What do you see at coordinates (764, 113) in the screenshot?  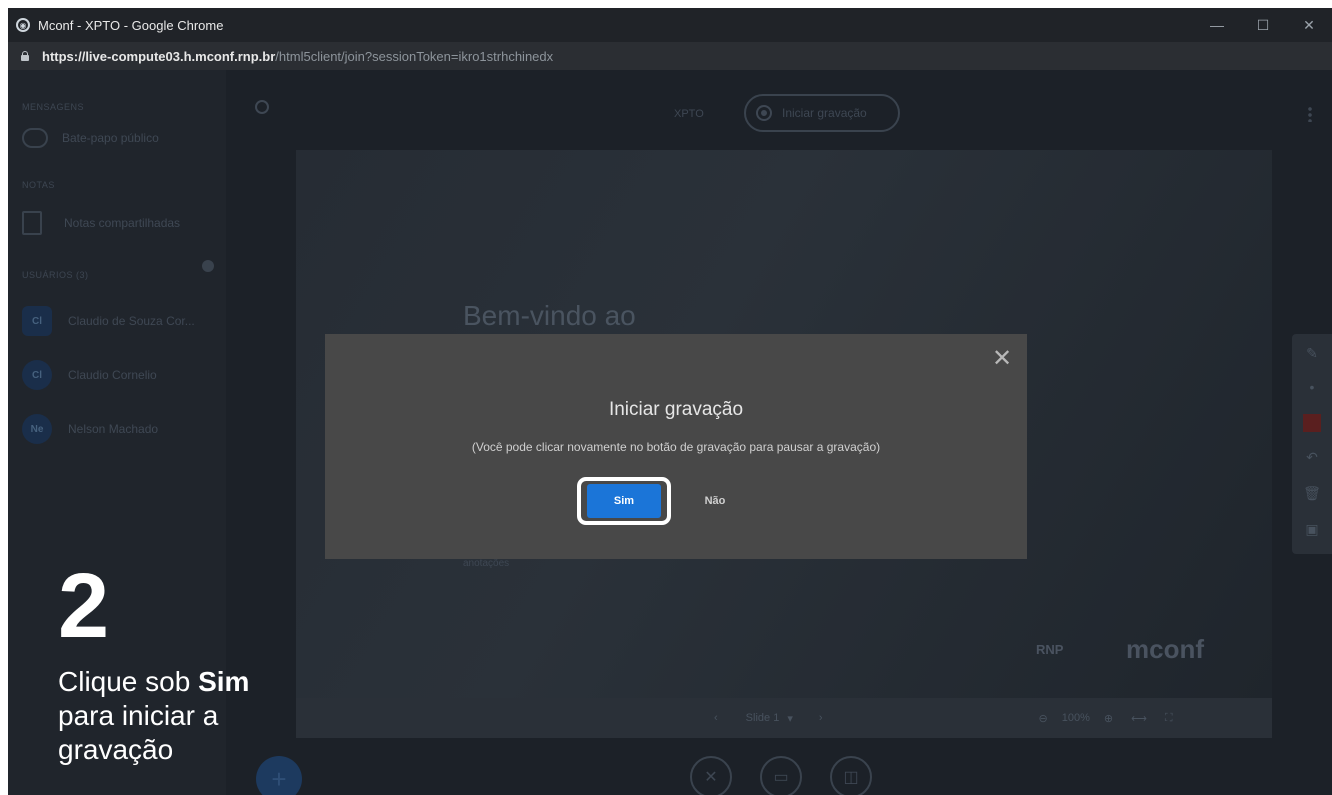 I see `record-icon` at bounding box center [764, 113].